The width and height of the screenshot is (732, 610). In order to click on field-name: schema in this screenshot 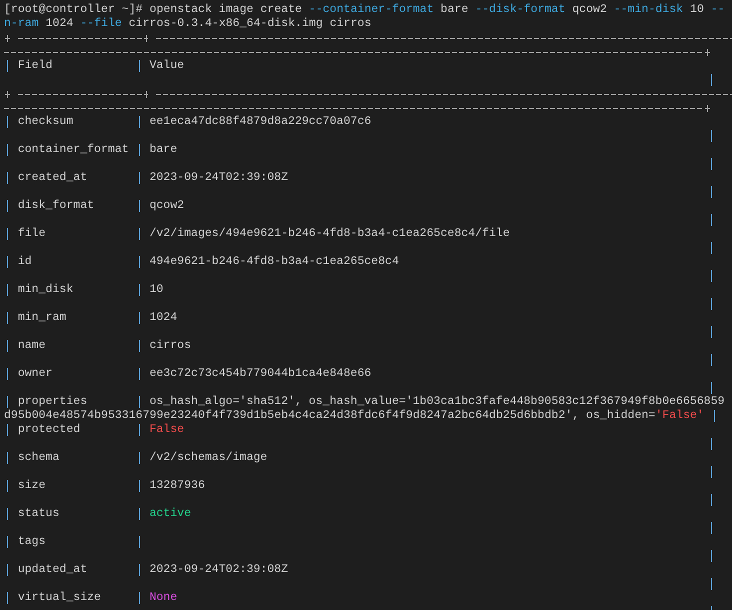, I will do `click(39, 457)`.